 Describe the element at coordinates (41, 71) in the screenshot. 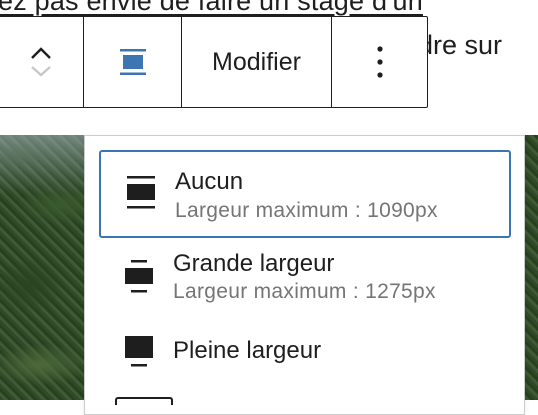

I see `chevron-down-icon` at that location.